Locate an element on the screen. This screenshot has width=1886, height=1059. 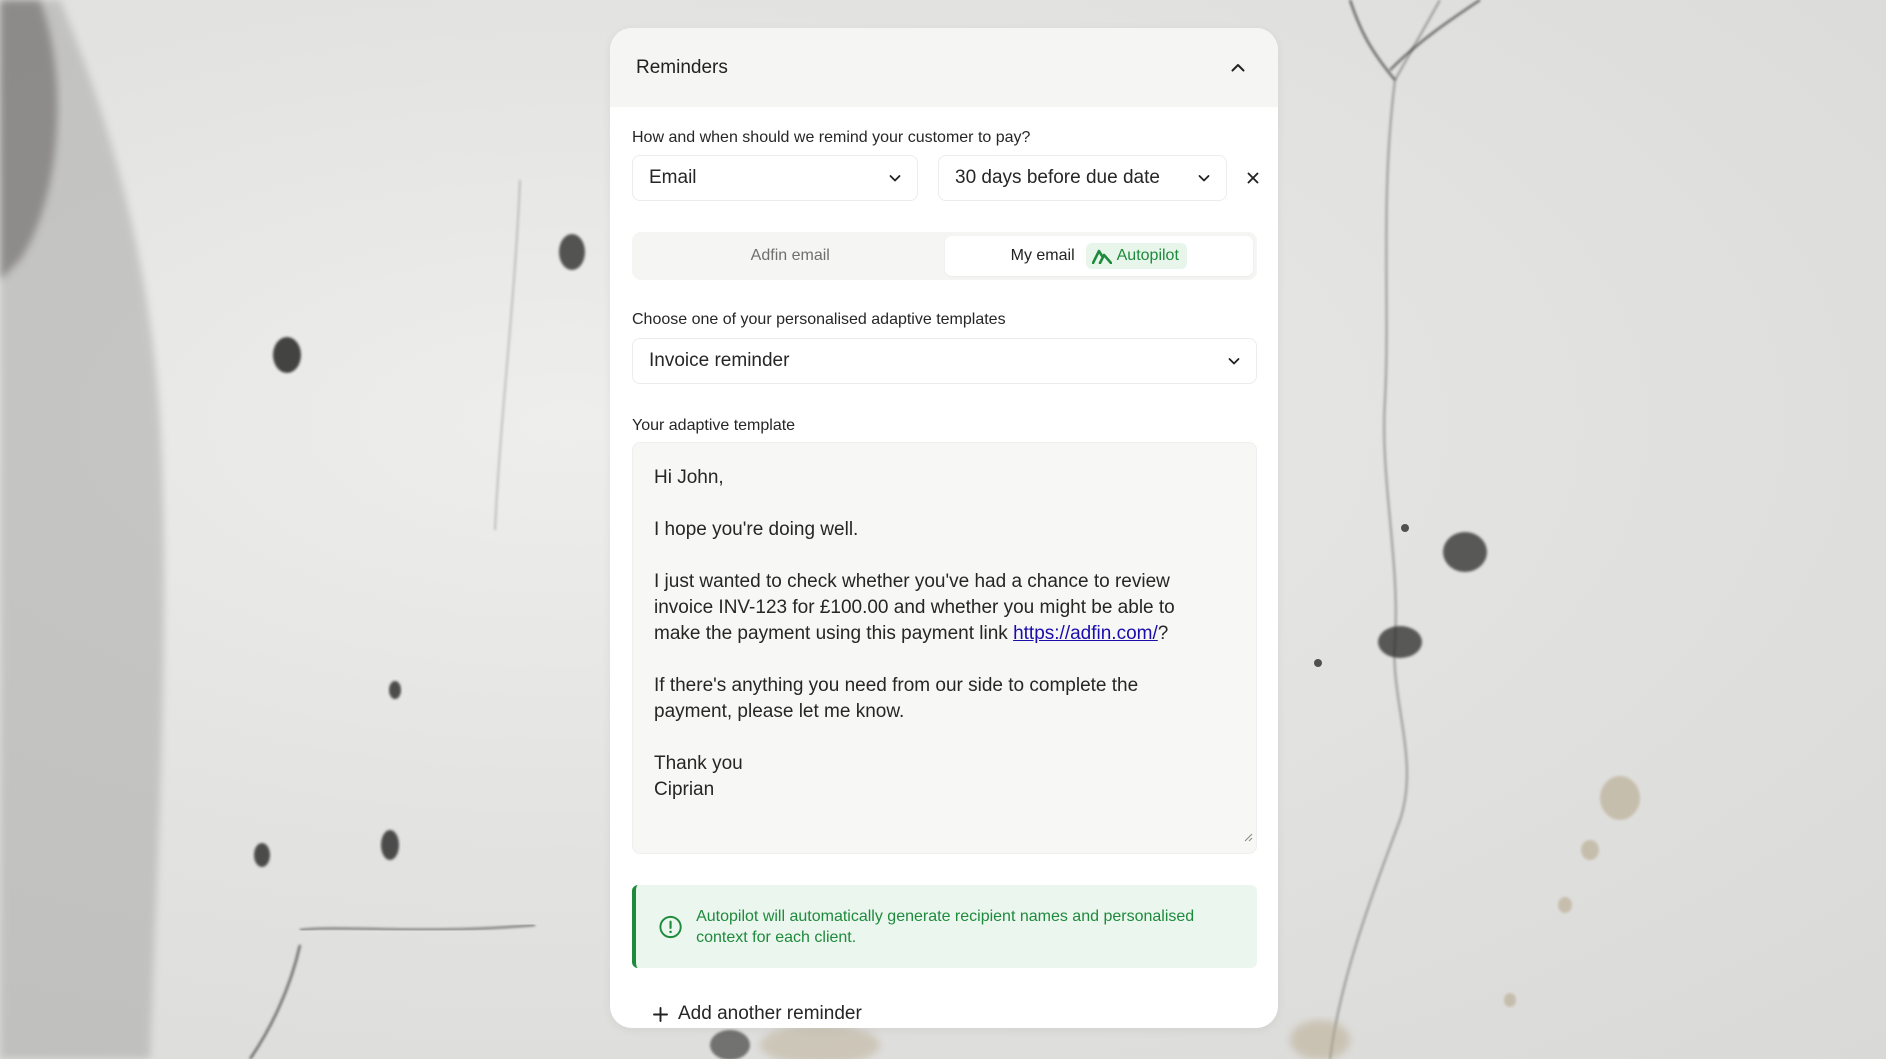
template-select: Invoice reminder is located at coordinates (944, 361).